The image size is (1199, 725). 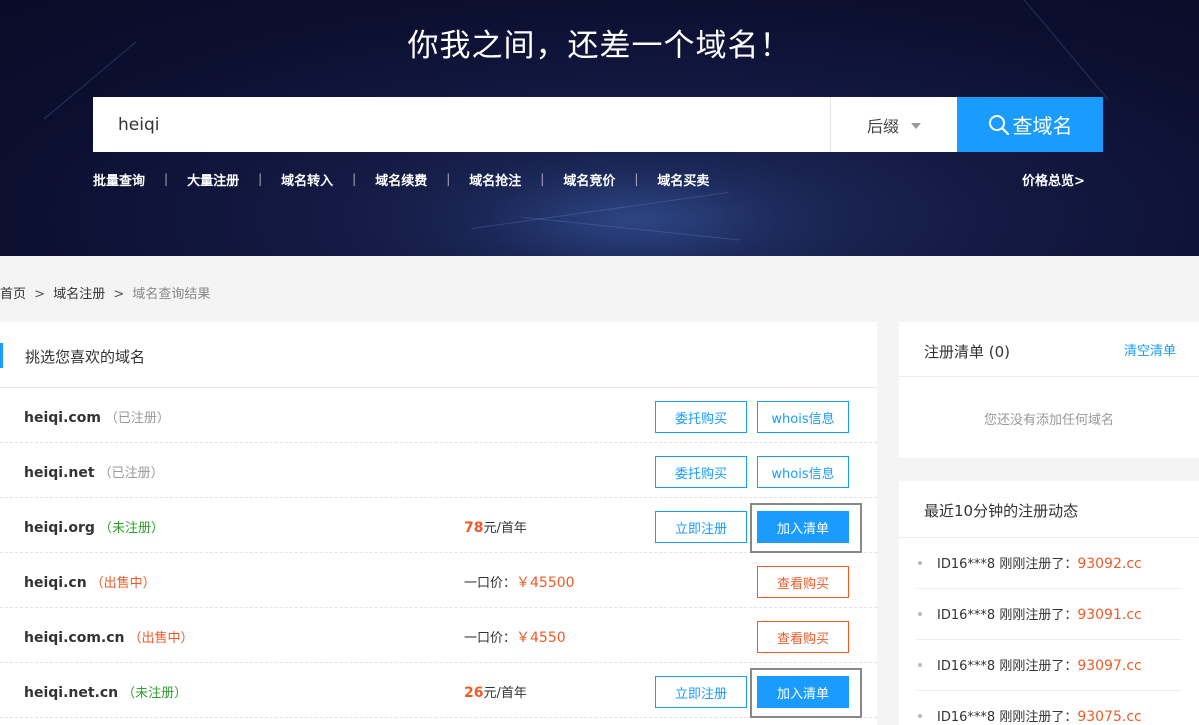 I want to click on domain-name: heiqi.org （未注册）, so click(x=94, y=526).